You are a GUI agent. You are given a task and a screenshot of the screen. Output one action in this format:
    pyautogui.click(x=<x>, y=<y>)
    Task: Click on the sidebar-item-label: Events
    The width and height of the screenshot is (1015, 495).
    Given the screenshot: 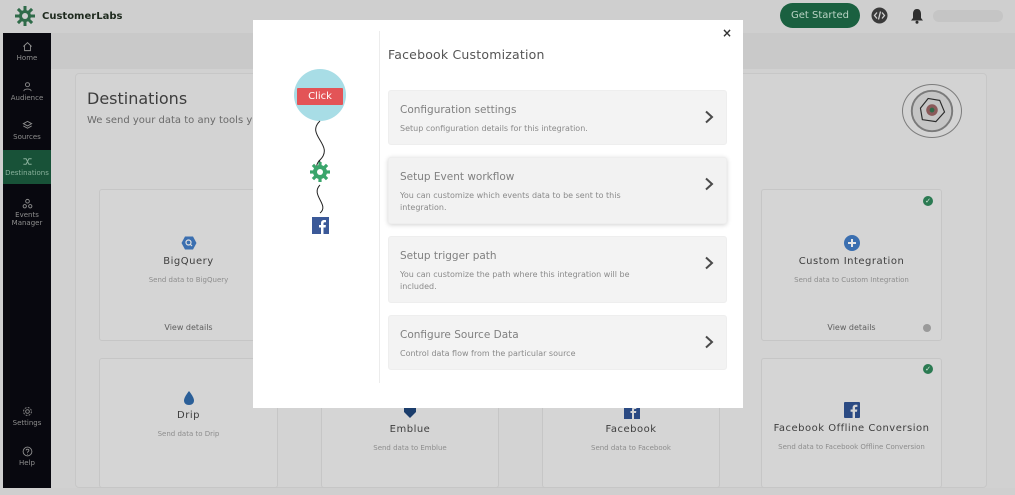 What is the action you would take?
    pyautogui.click(x=27, y=215)
    